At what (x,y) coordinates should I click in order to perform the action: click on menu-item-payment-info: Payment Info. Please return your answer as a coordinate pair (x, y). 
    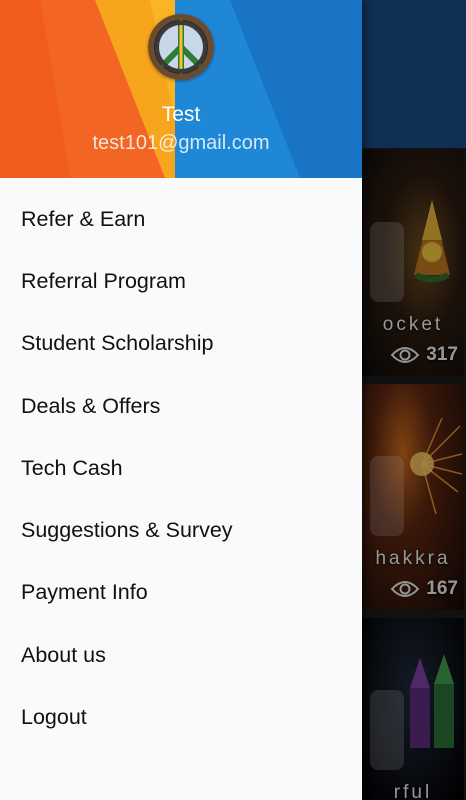
    Looking at the image, I should click on (181, 593).